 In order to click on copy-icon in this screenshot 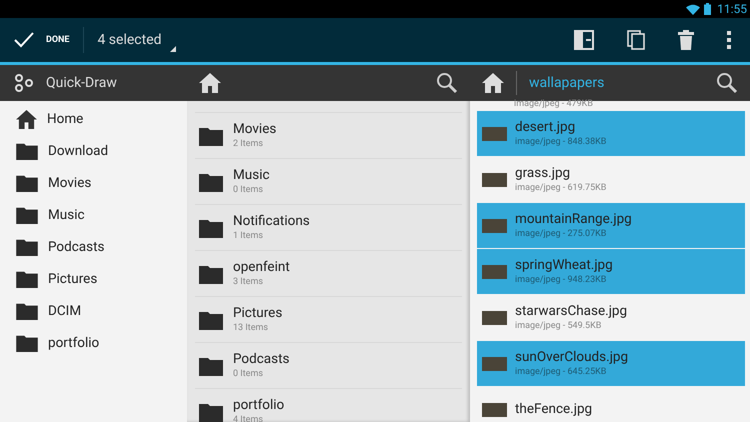, I will do `click(636, 40)`.